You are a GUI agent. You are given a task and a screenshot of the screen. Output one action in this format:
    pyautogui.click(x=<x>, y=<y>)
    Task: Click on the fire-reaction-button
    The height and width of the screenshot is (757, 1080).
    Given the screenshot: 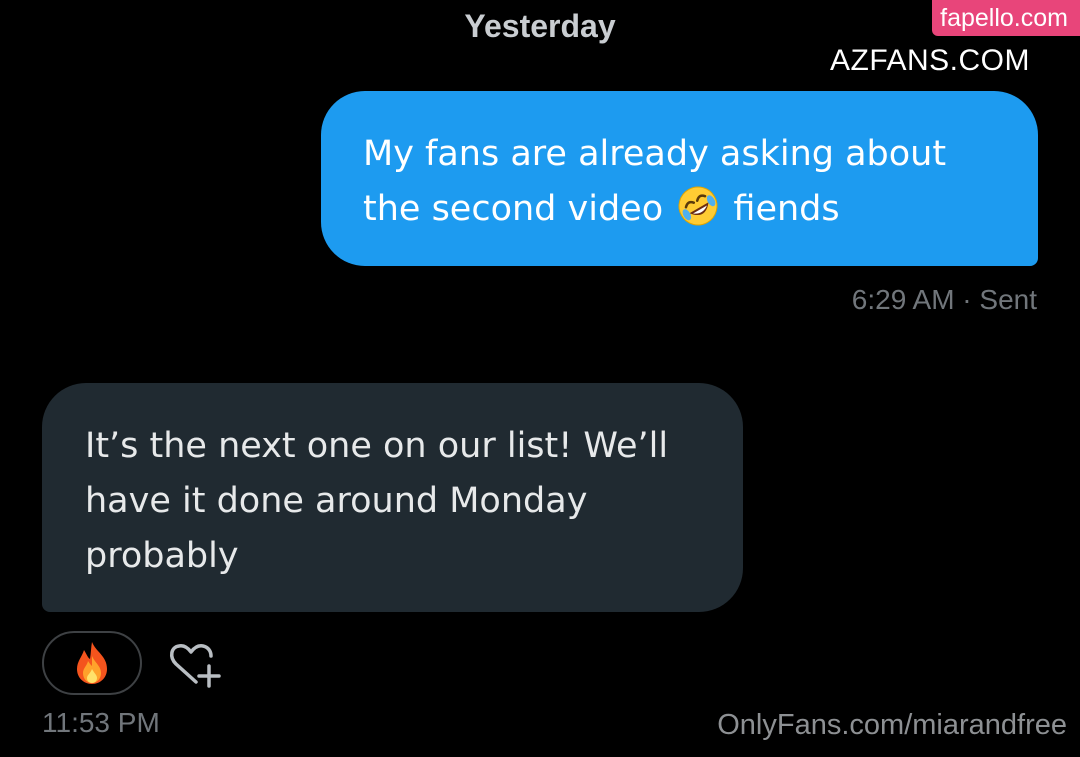 What is the action you would take?
    pyautogui.click(x=92, y=663)
    